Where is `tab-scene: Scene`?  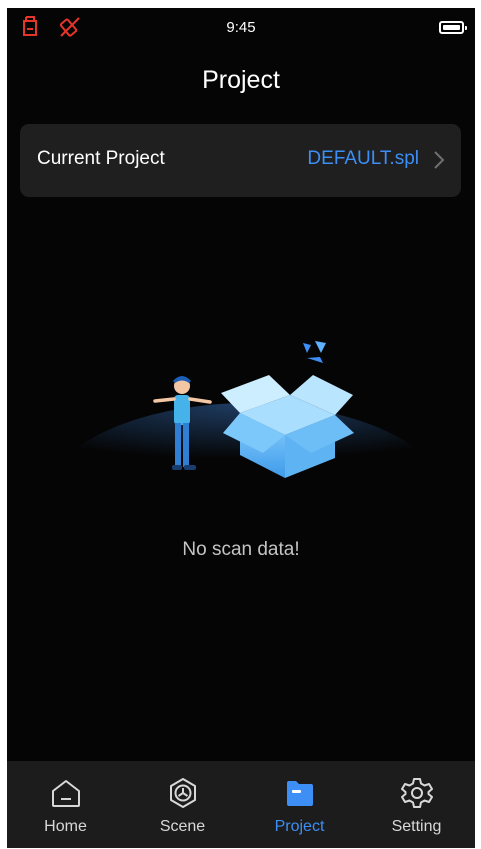
tab-scene: Scene is located at coordinates (182, 804).